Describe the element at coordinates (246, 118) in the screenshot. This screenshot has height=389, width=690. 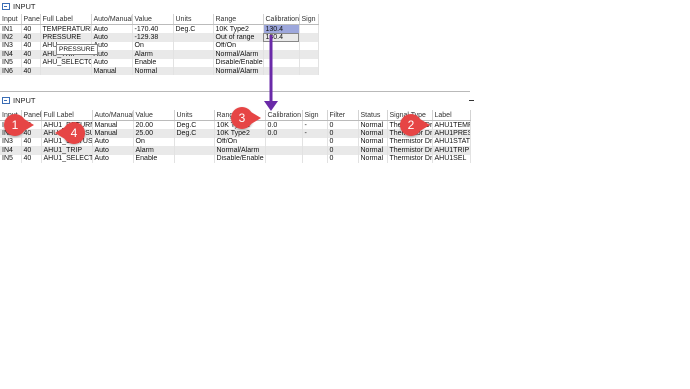
I see `marker-3: 3` at that location.